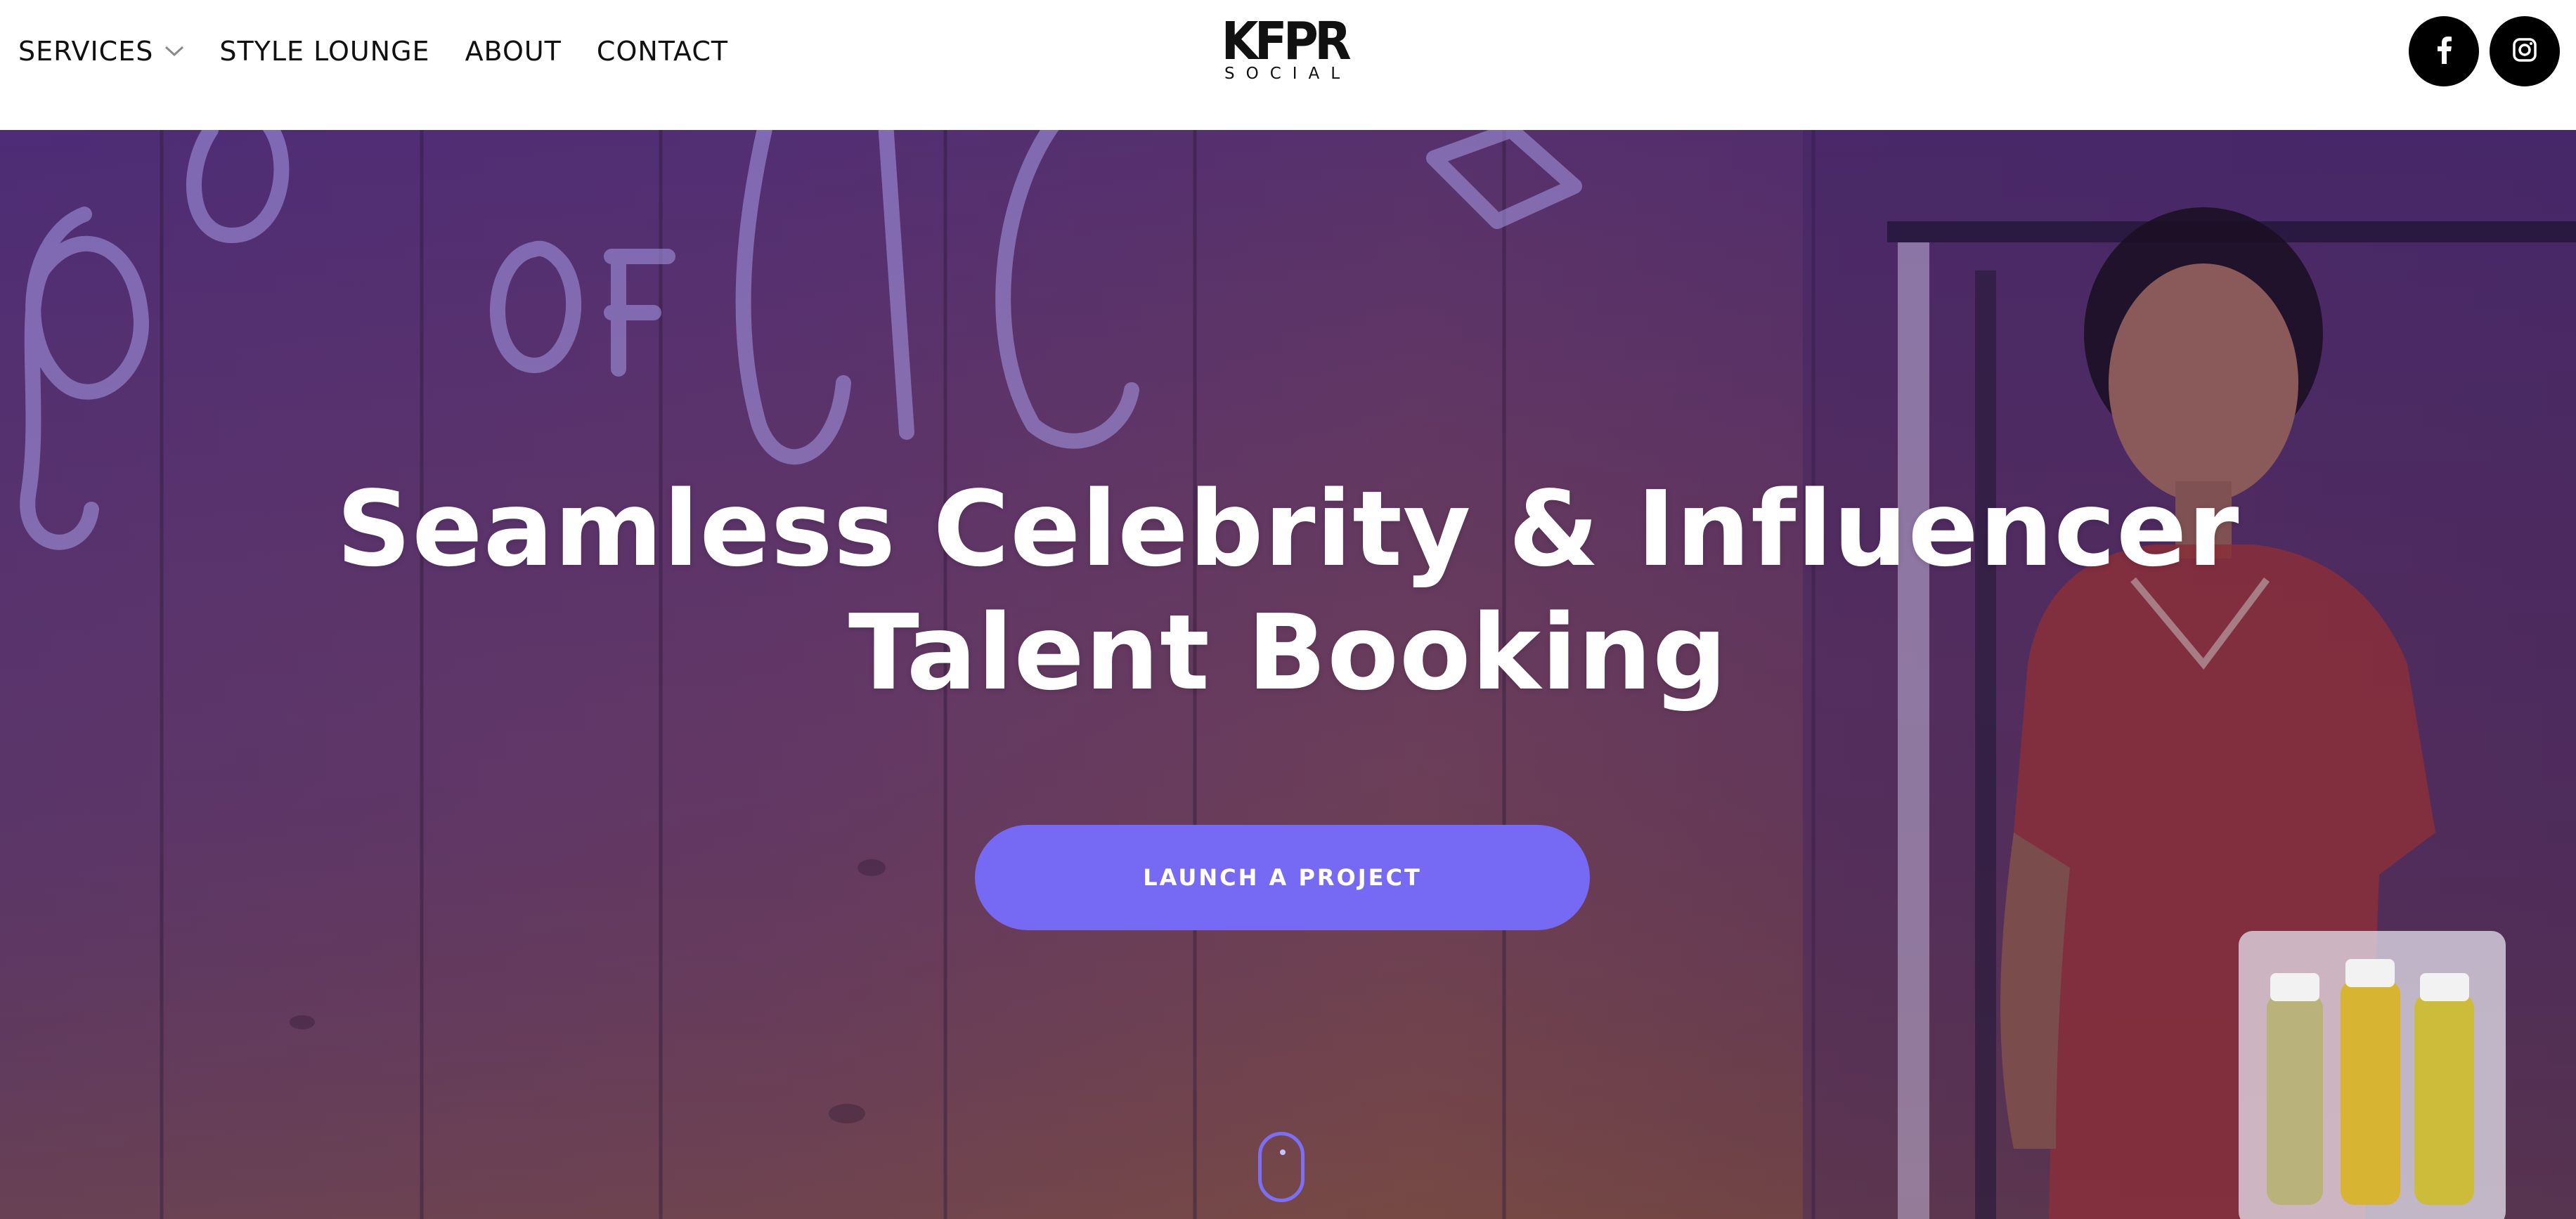 The width and height of the screenshot is (2576, 1219). I want to click on launch-project-button: LAUNCH A PROJECT, so click(1283, 877).